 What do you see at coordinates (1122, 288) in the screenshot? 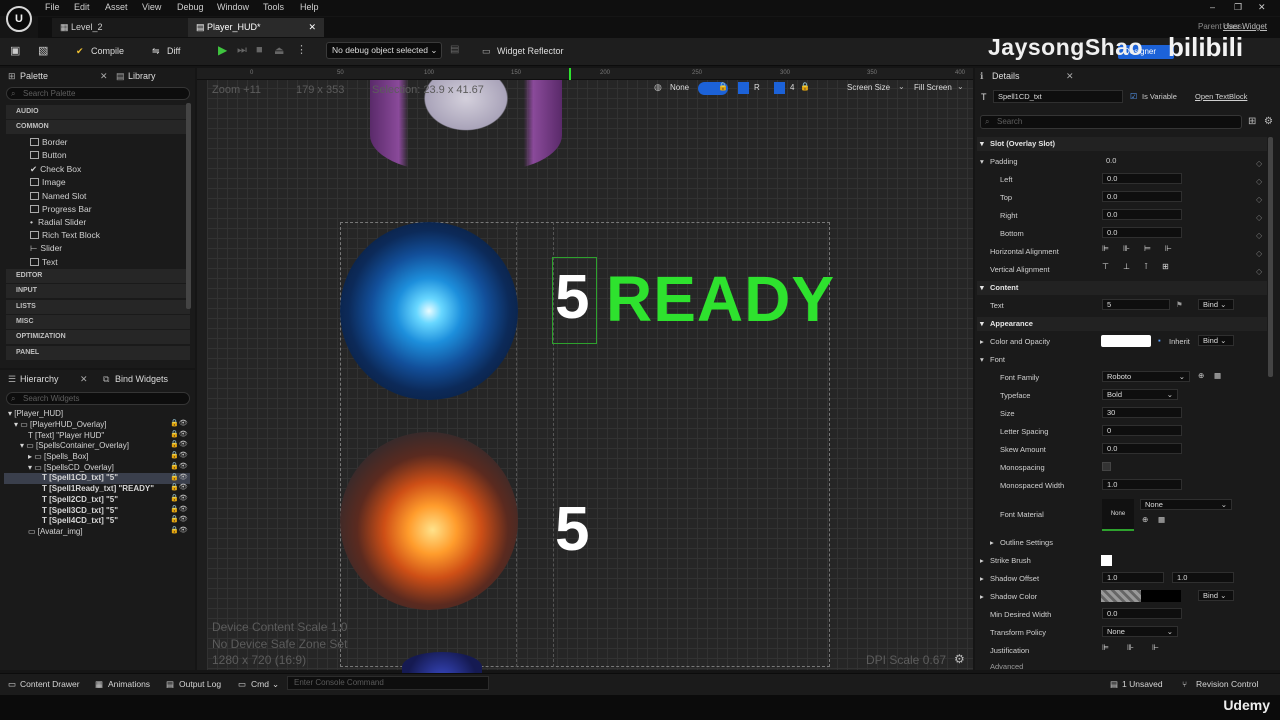
I see `content-section-header` at bounding box center [1122, 288].